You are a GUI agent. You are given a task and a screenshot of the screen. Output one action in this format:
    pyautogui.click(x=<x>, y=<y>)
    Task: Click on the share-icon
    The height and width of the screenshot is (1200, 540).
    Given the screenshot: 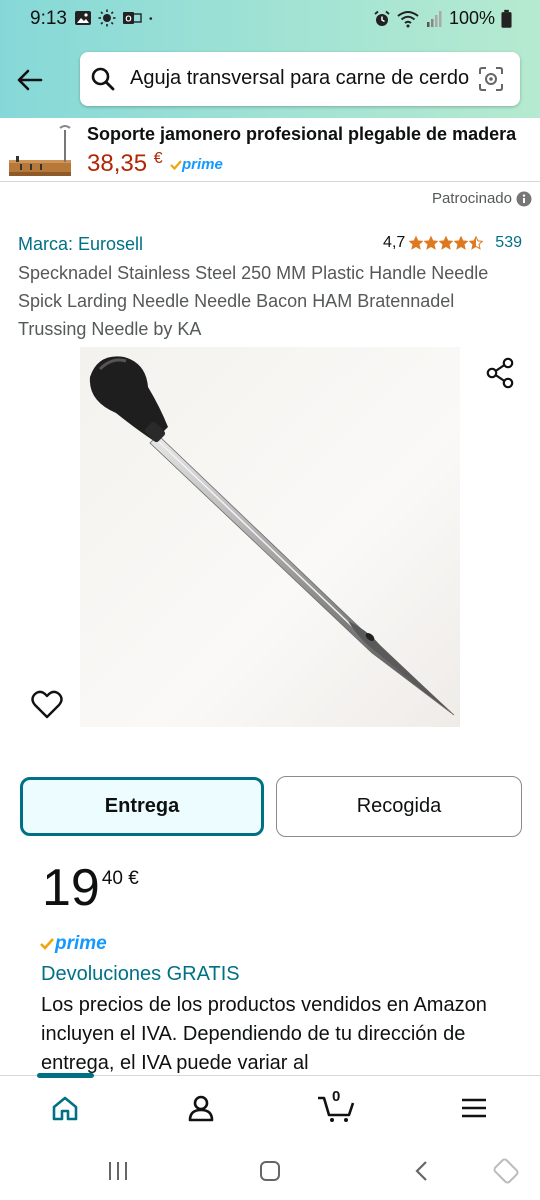 What is the action you would take?
    pyautogui.click(x=500, y=373)
    